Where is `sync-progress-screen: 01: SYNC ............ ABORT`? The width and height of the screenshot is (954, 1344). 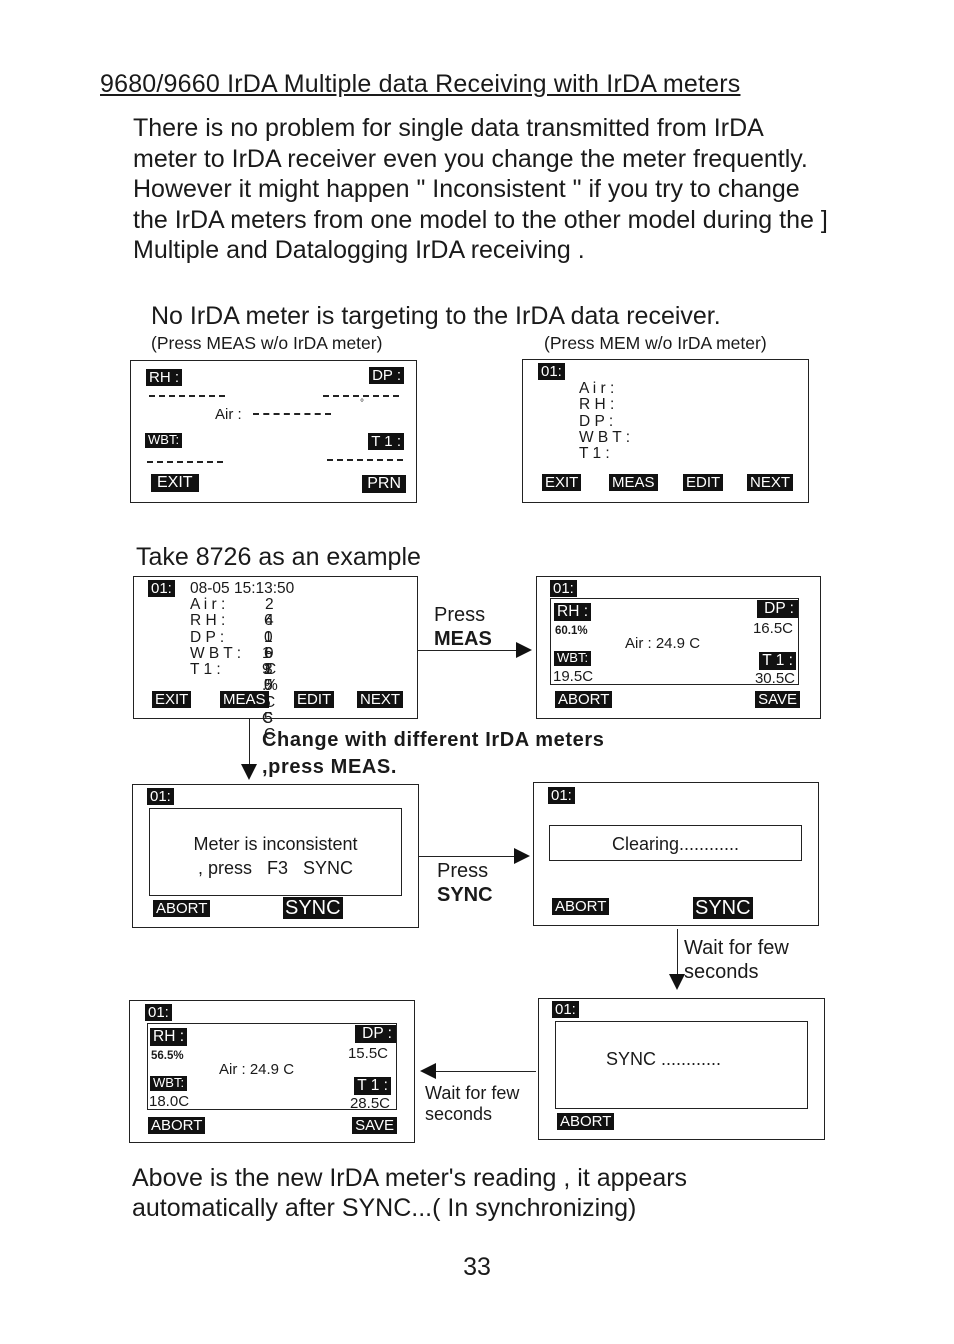 sync-progress-screen: 01: SYNC ............ ABORT is located at coordinates (681, 1069).